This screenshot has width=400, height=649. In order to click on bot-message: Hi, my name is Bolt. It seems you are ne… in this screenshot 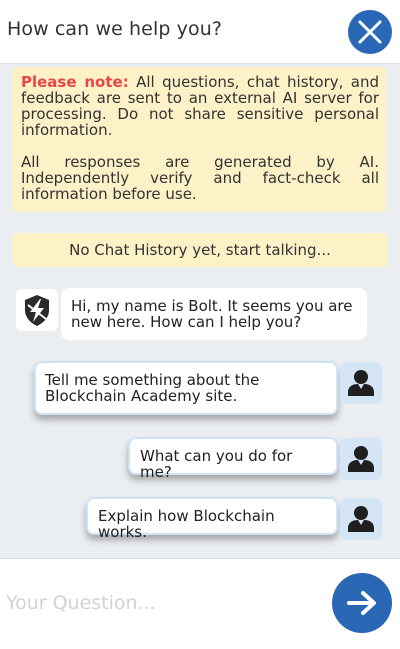, I will do `click(214, 314)`.